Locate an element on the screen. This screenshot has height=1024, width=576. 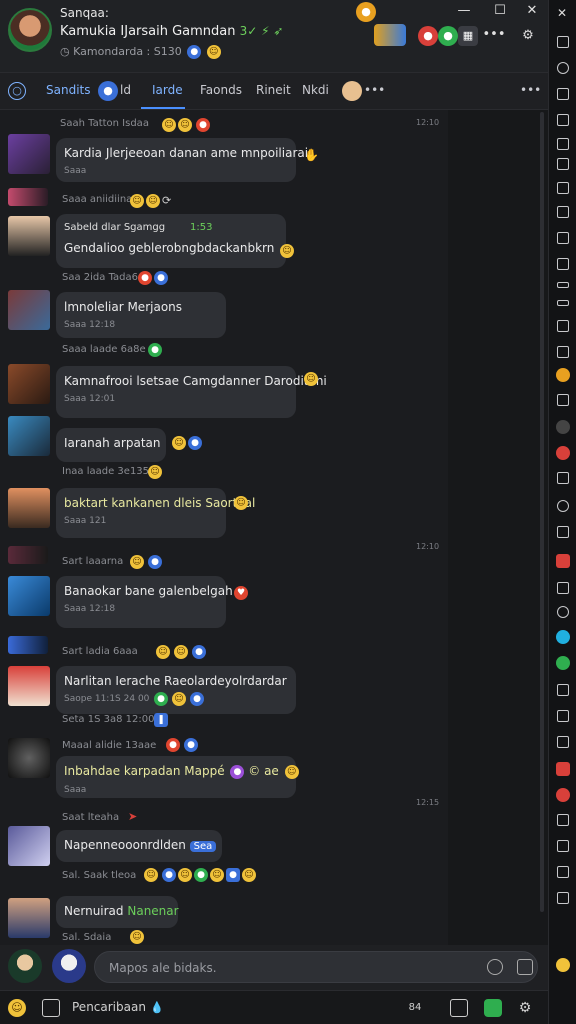
message-input is located at coordinates (289, 968).